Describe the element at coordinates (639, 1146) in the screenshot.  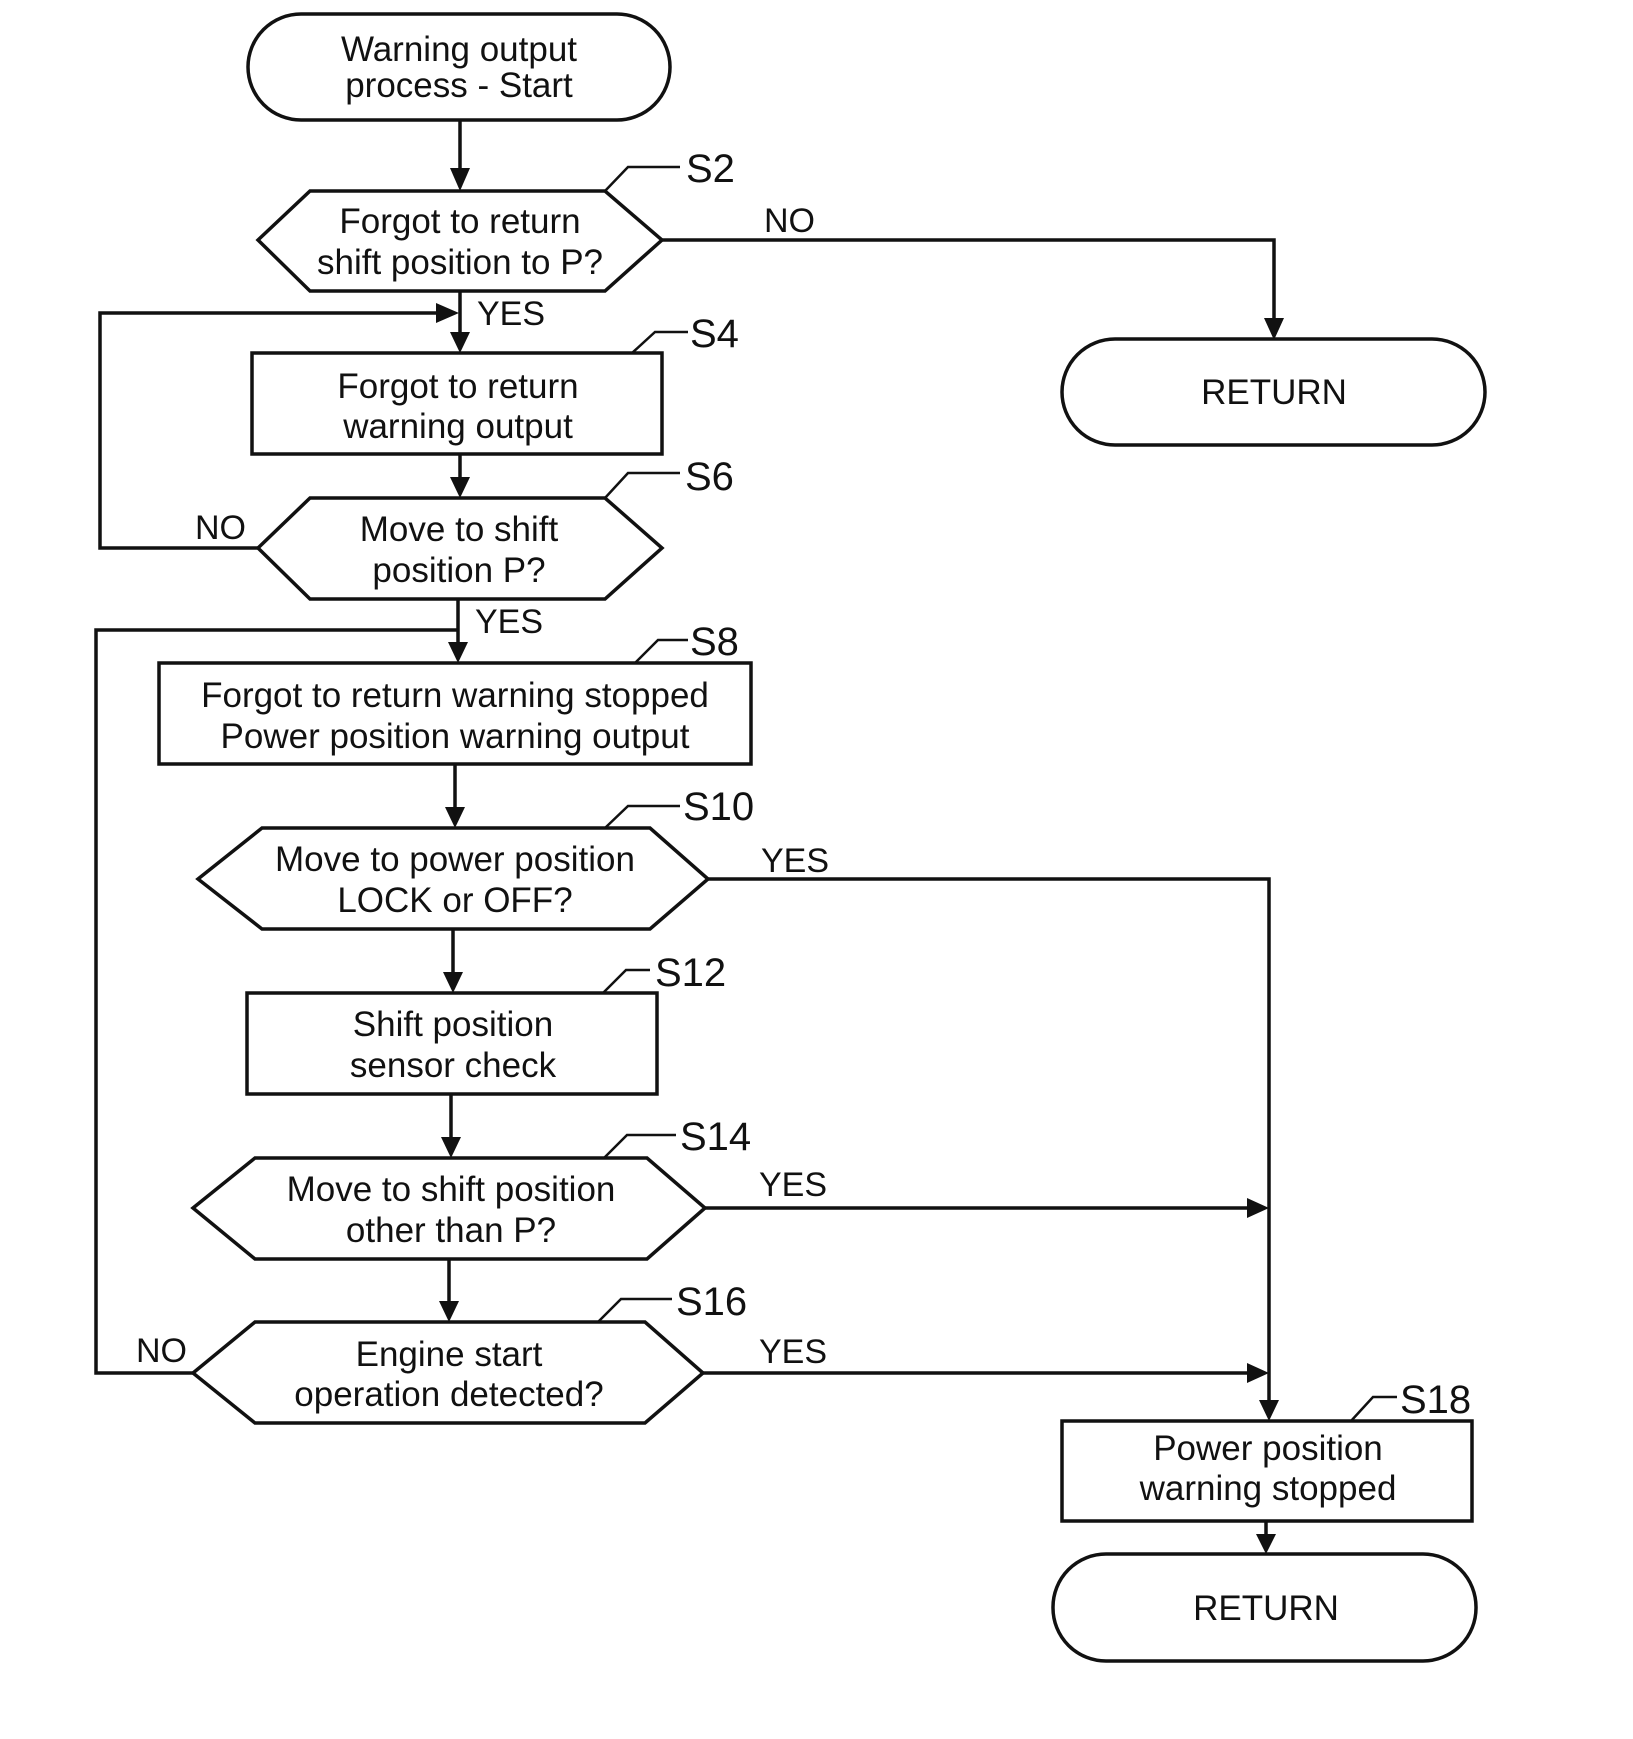
I see `leader-s14` at that location.